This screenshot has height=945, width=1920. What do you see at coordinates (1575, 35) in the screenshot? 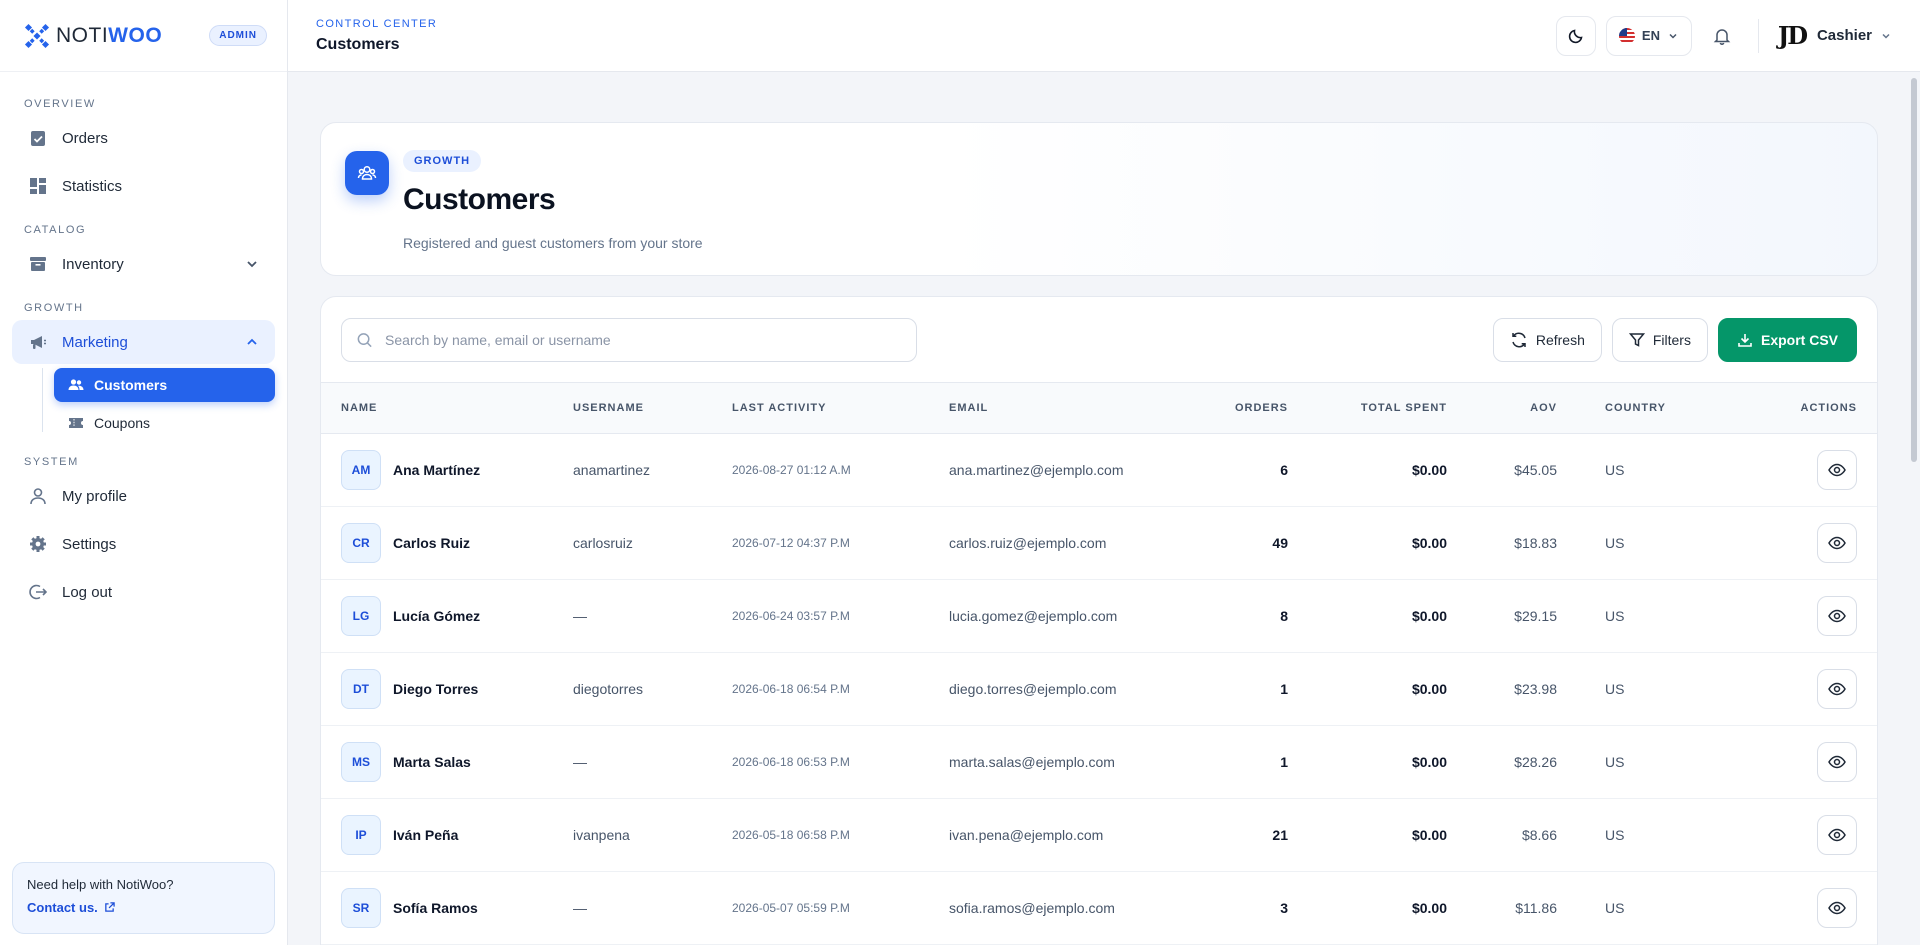
I see `theme-toggle-button` at bounding box center [1575, 35].